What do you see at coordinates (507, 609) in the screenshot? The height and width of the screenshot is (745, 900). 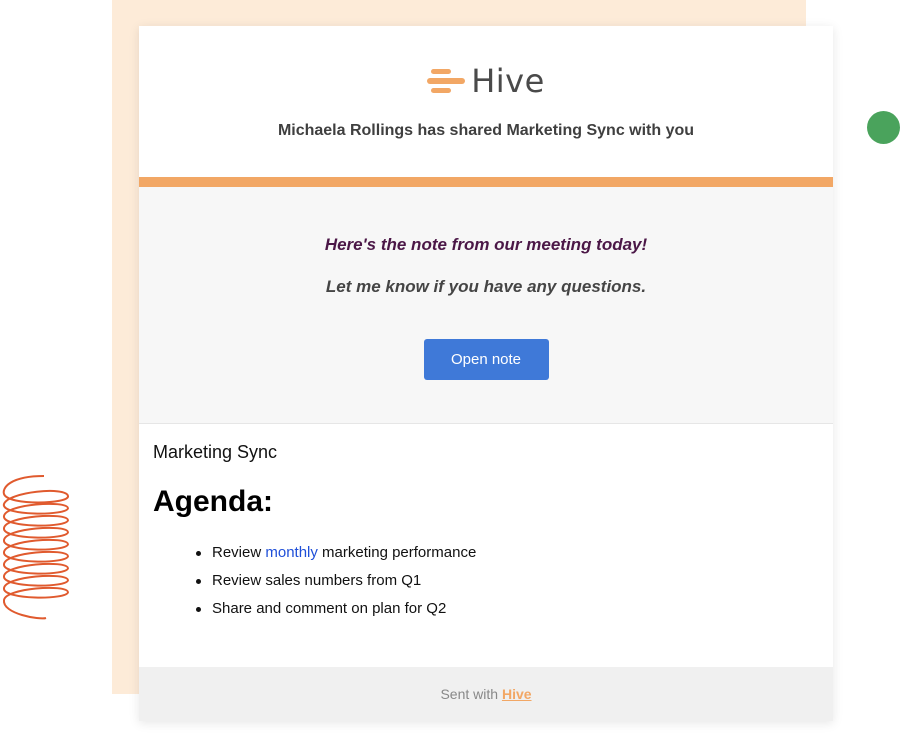 I see `list-item: Share and comment on plan for Q2` at bounding box center [507, 609].